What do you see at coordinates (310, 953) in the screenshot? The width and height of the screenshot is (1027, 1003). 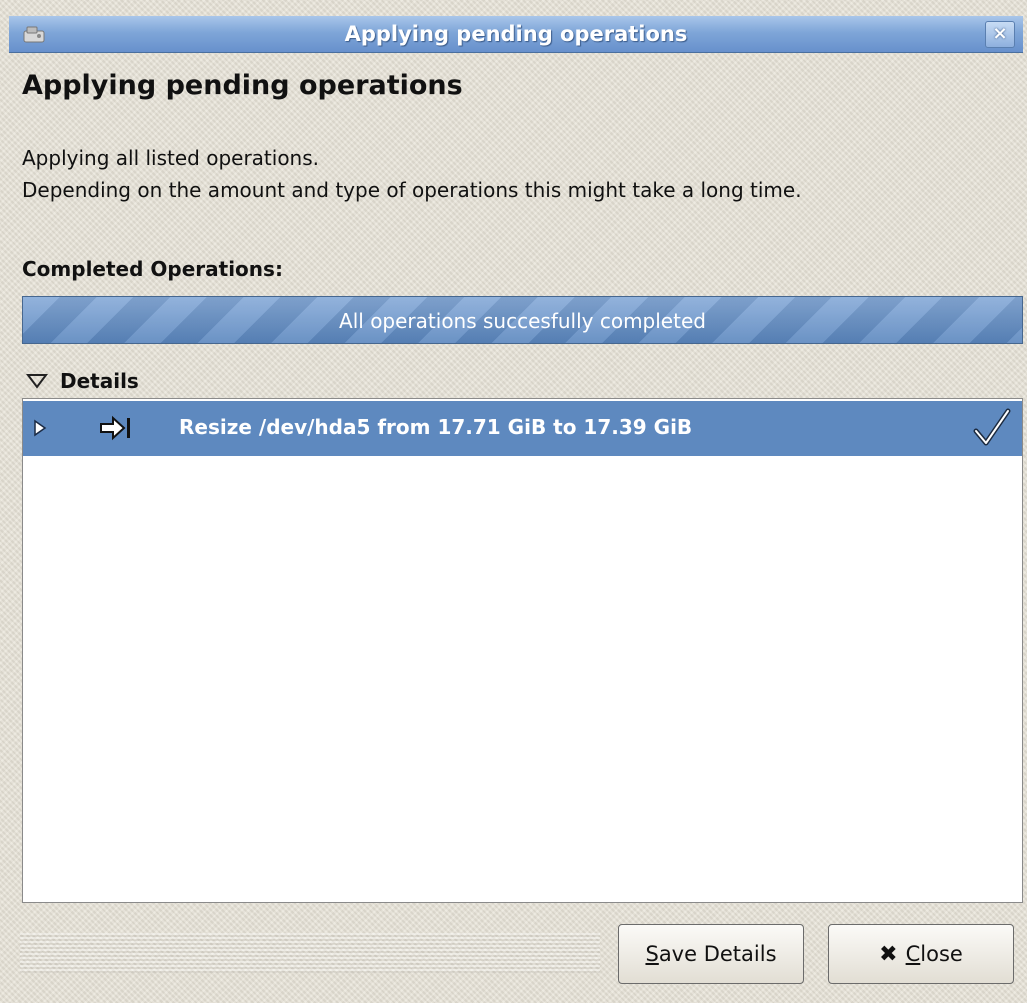 I see `button-area-separator` at bounding box center [310, 953].